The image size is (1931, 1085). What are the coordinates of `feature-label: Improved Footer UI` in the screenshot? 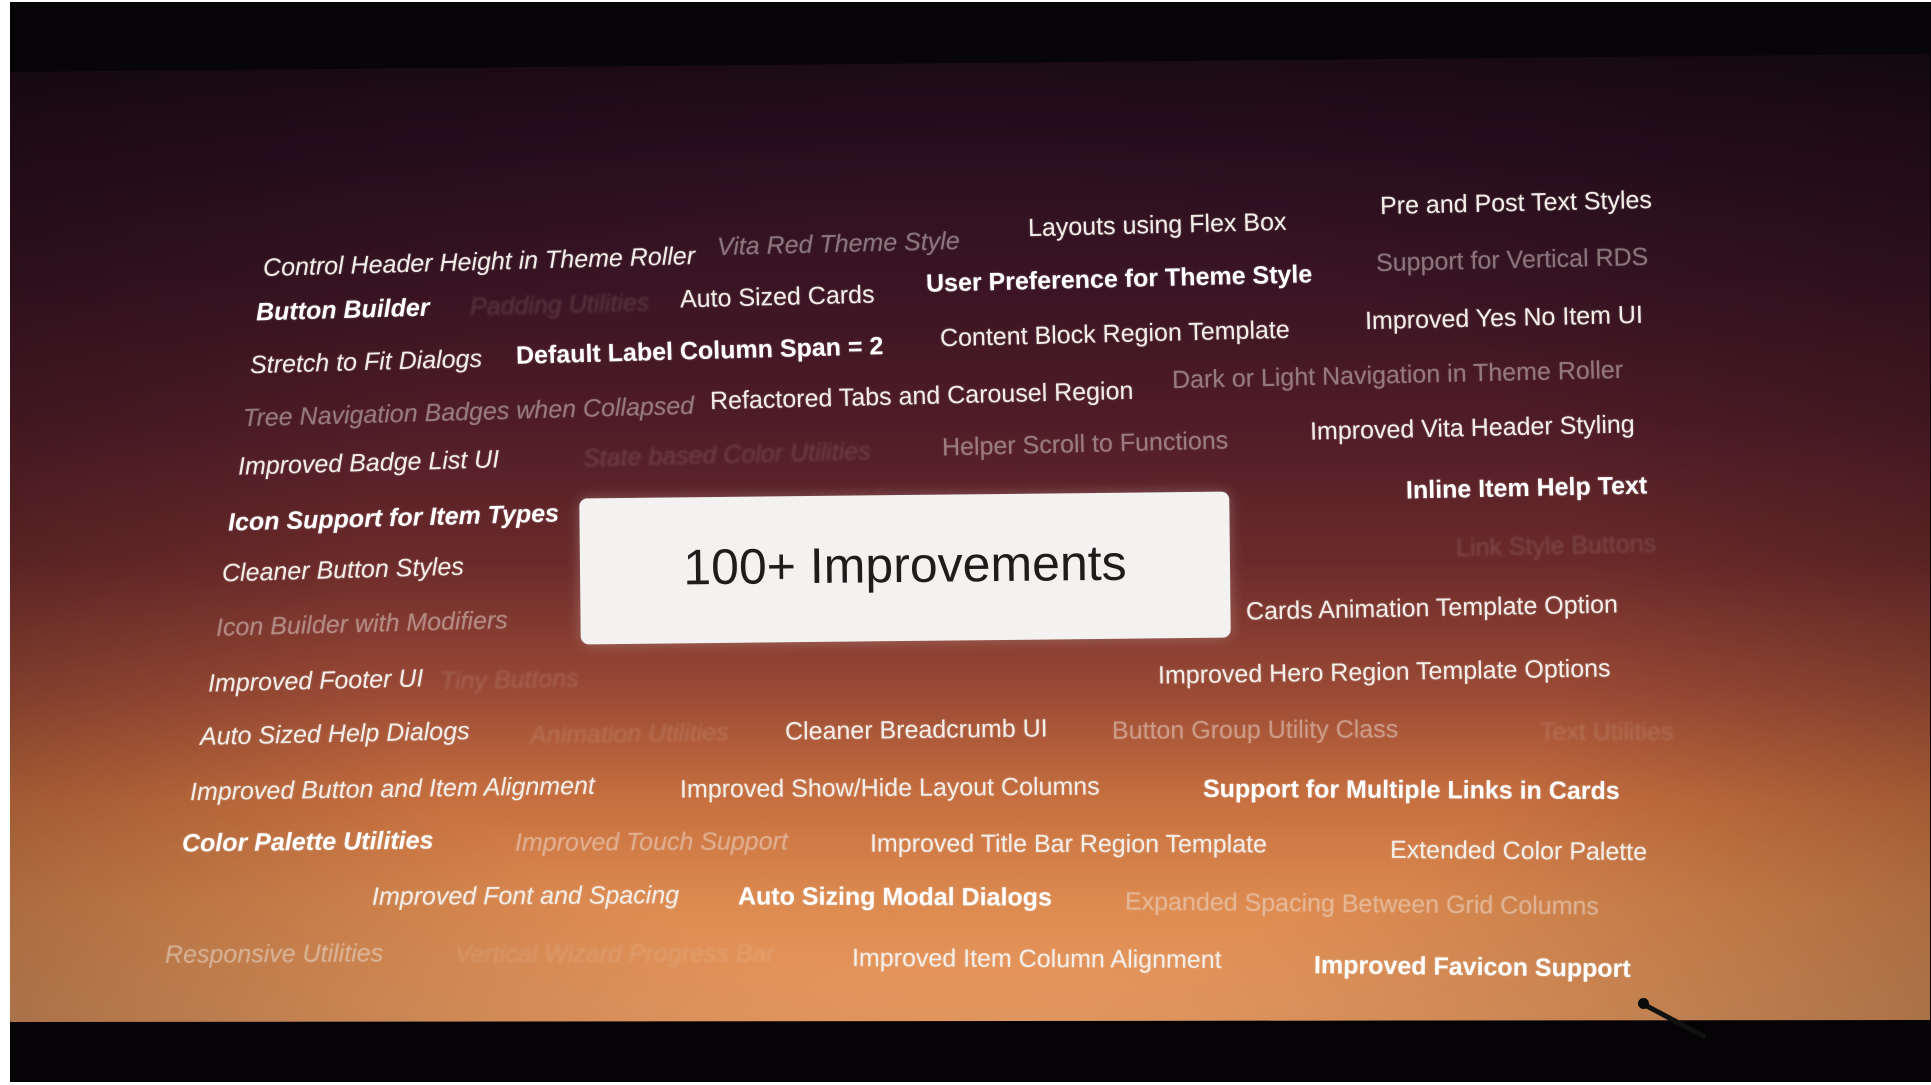 It's located at (315, 681).